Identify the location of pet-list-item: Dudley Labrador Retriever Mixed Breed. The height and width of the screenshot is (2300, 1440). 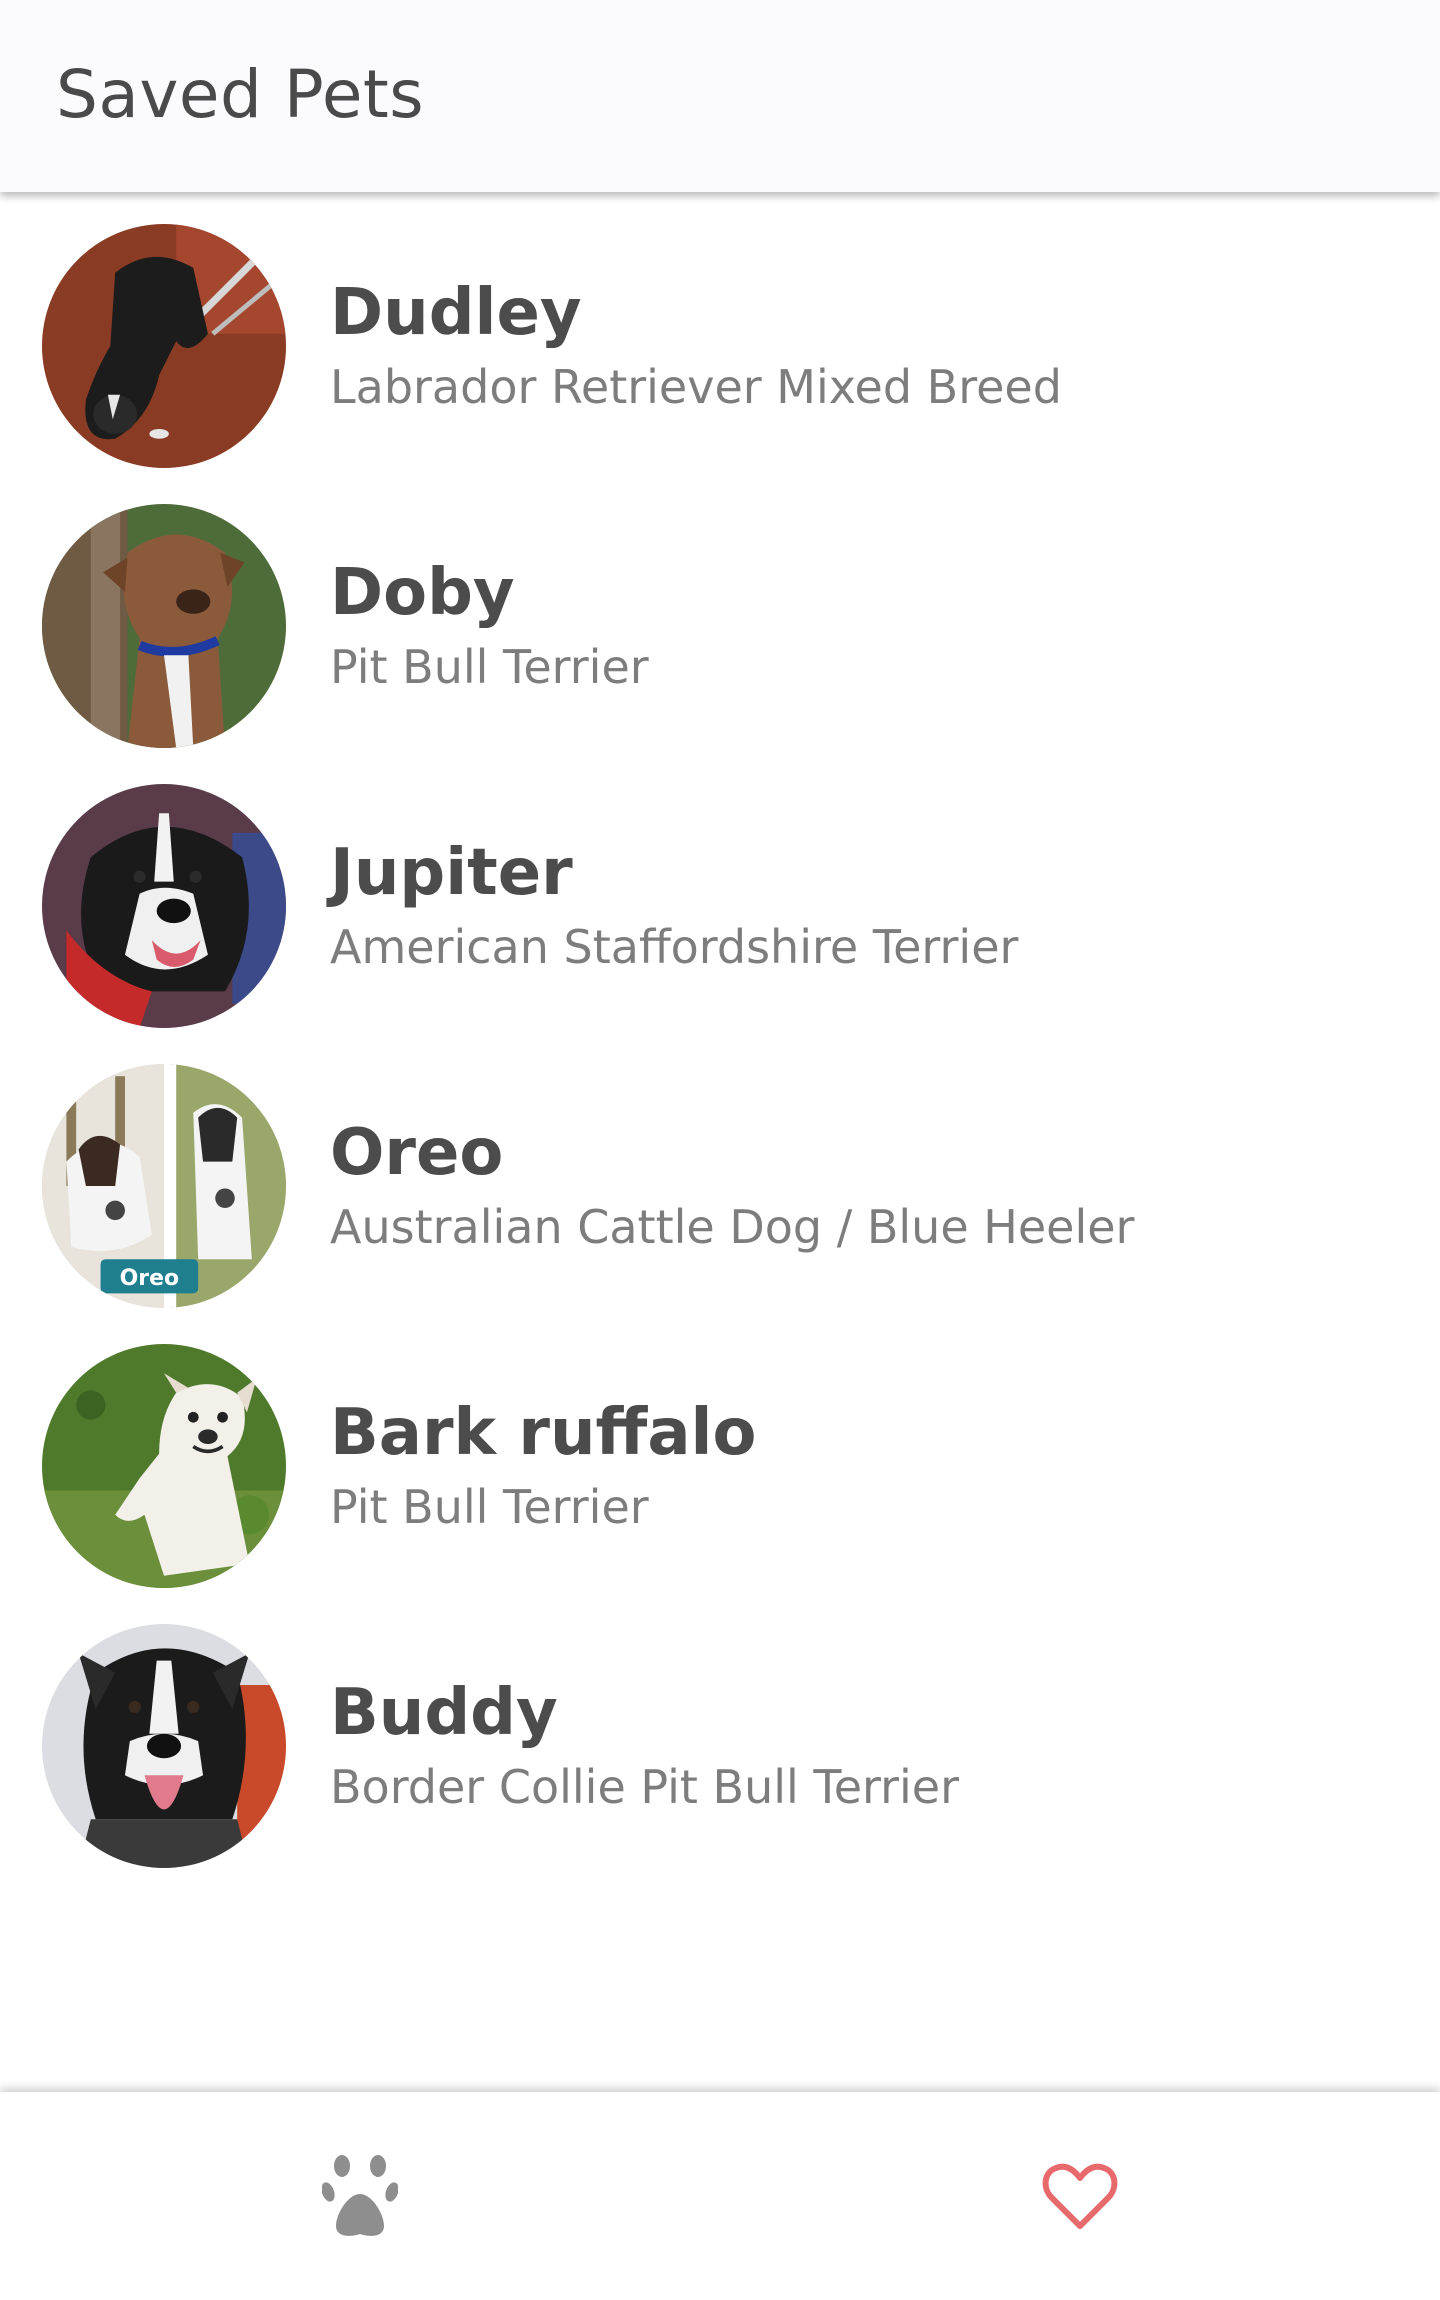
(720, 350).